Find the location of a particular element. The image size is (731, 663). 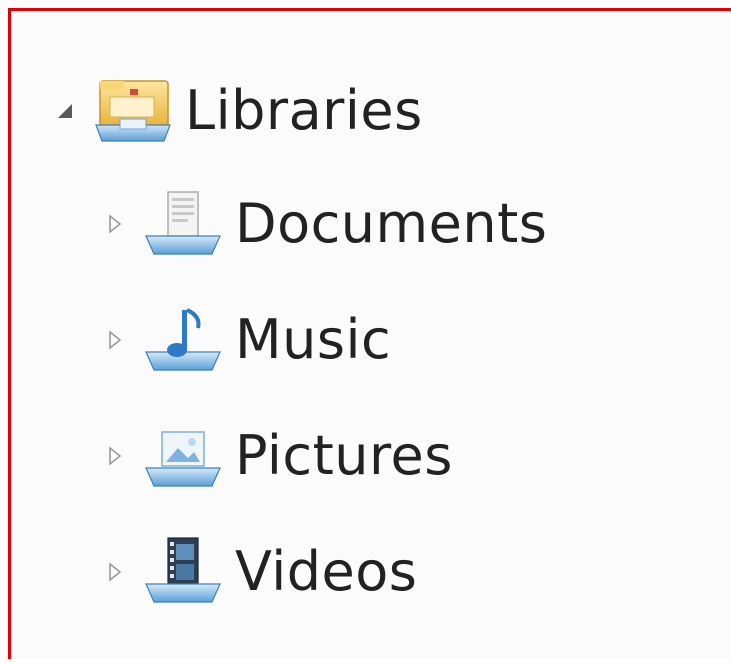

tree-item-label: Videos is located at coordinates (326, 571).